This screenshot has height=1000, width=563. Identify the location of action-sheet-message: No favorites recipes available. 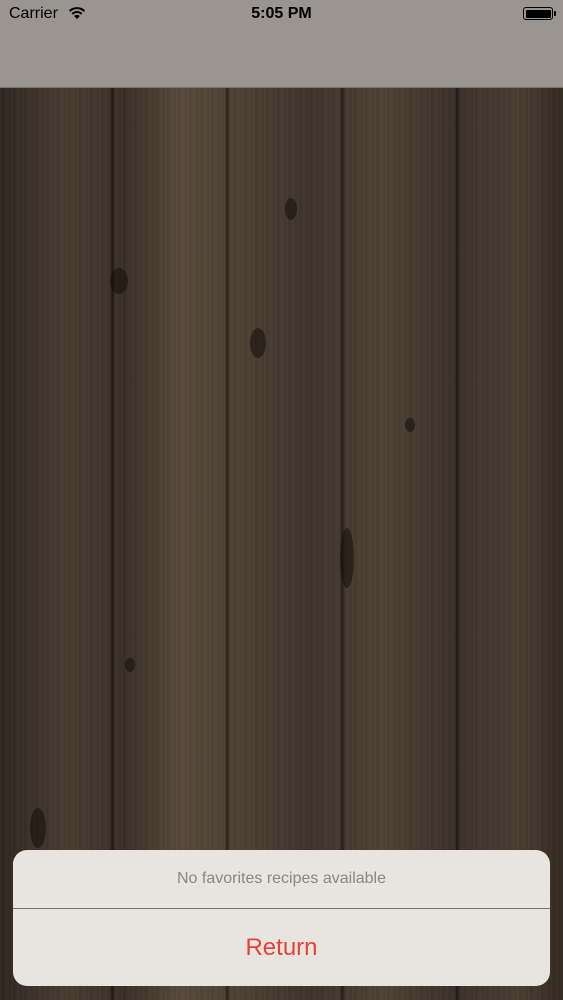
(281, 879).